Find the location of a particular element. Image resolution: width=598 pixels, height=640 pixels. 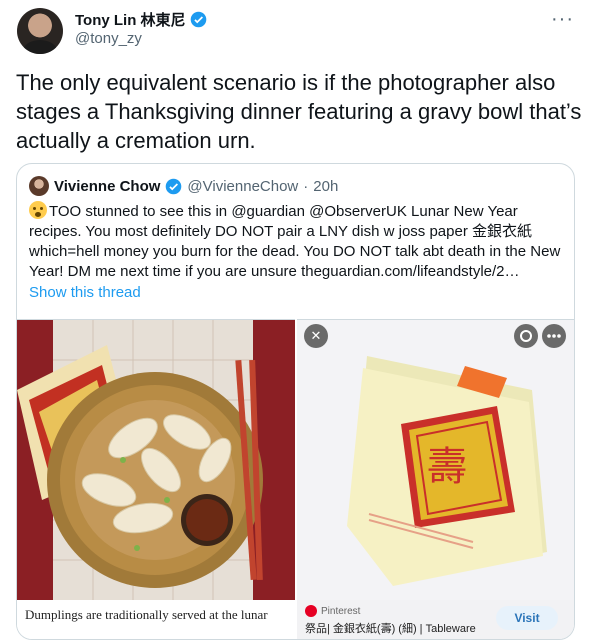

pinterest-source: Pinterest is located at coordinates (332, 611).